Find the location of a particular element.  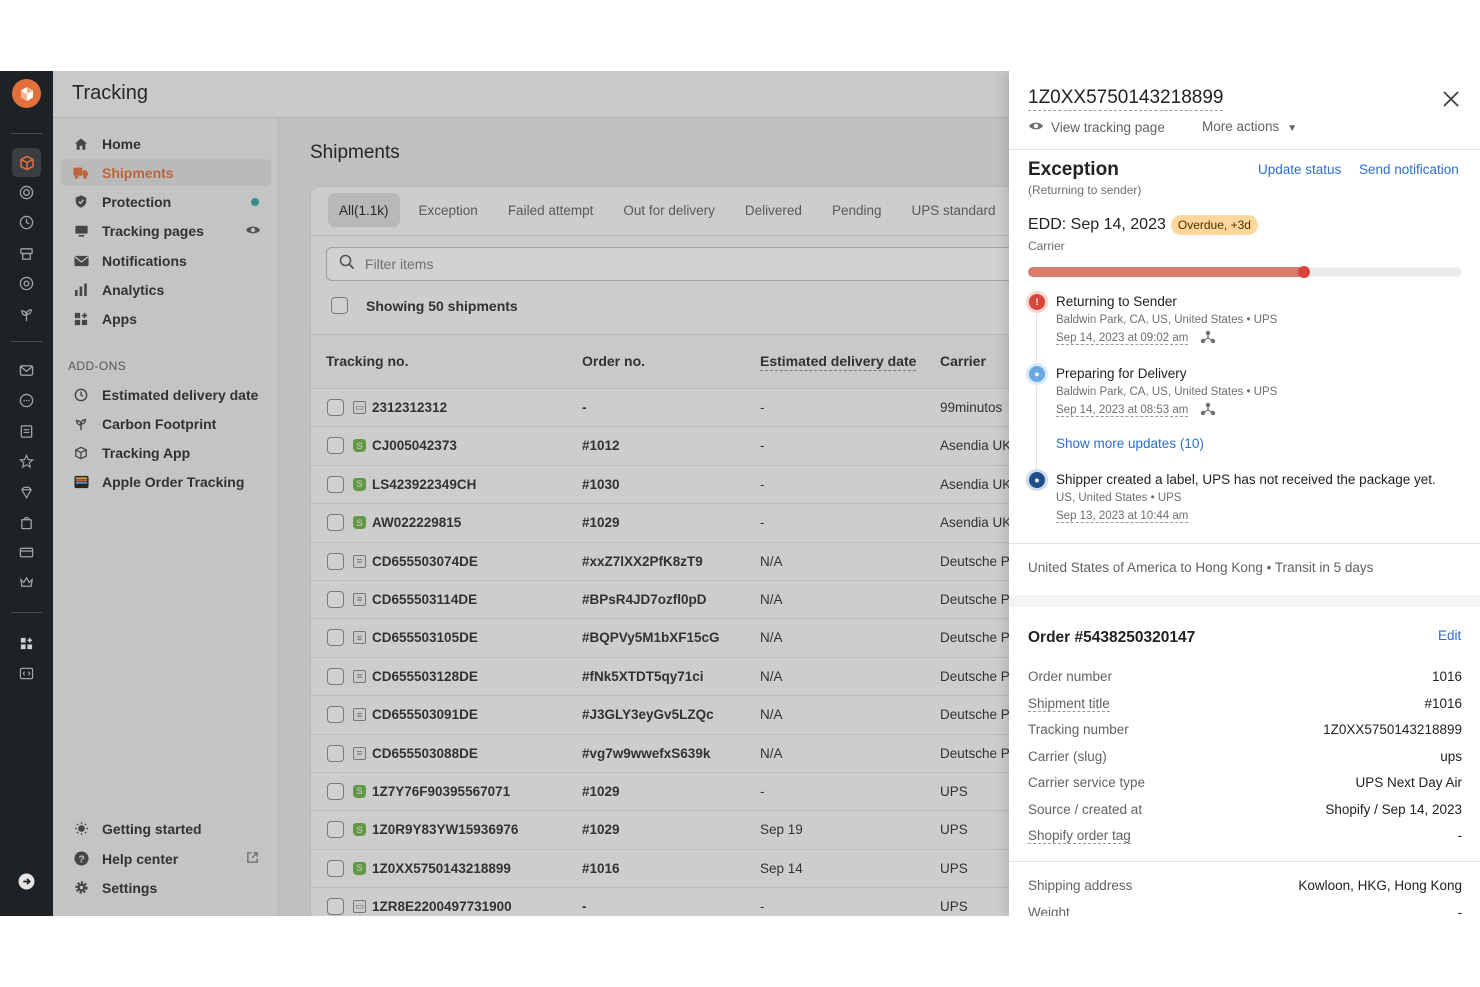

tracking-number-cell: CD655503091DE is located at coordinates (425, 714).